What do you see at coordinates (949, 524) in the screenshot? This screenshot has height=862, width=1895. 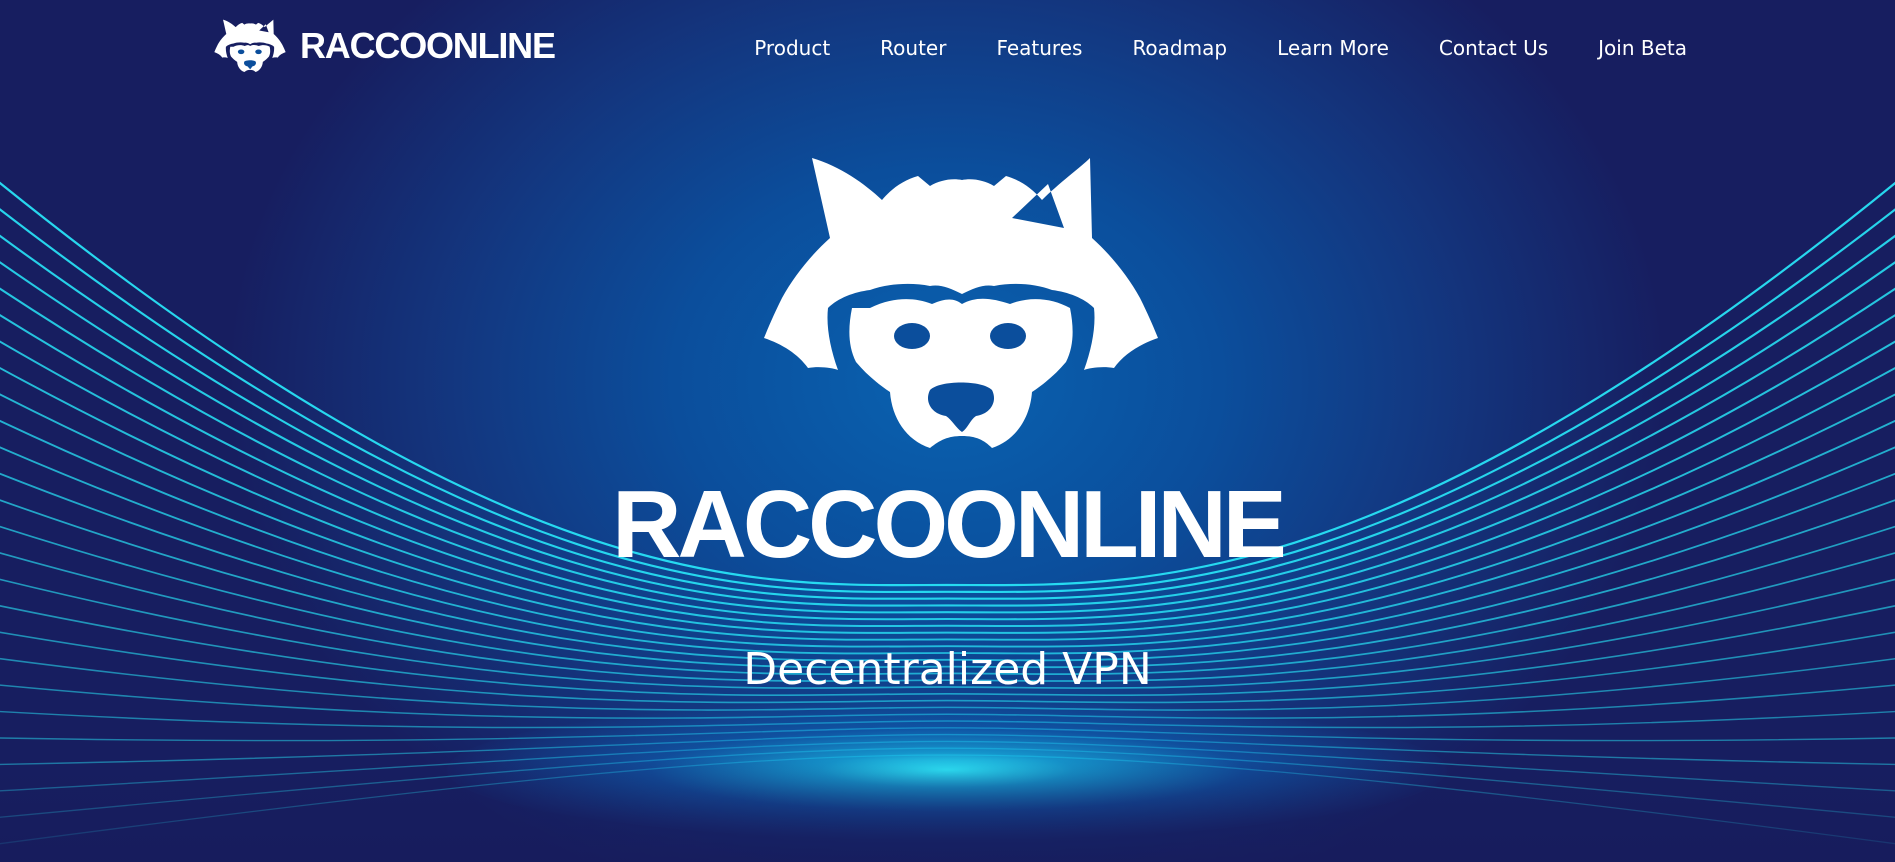 I see `hero-title: RACCOONLINE` at bounding box center [949, 524].